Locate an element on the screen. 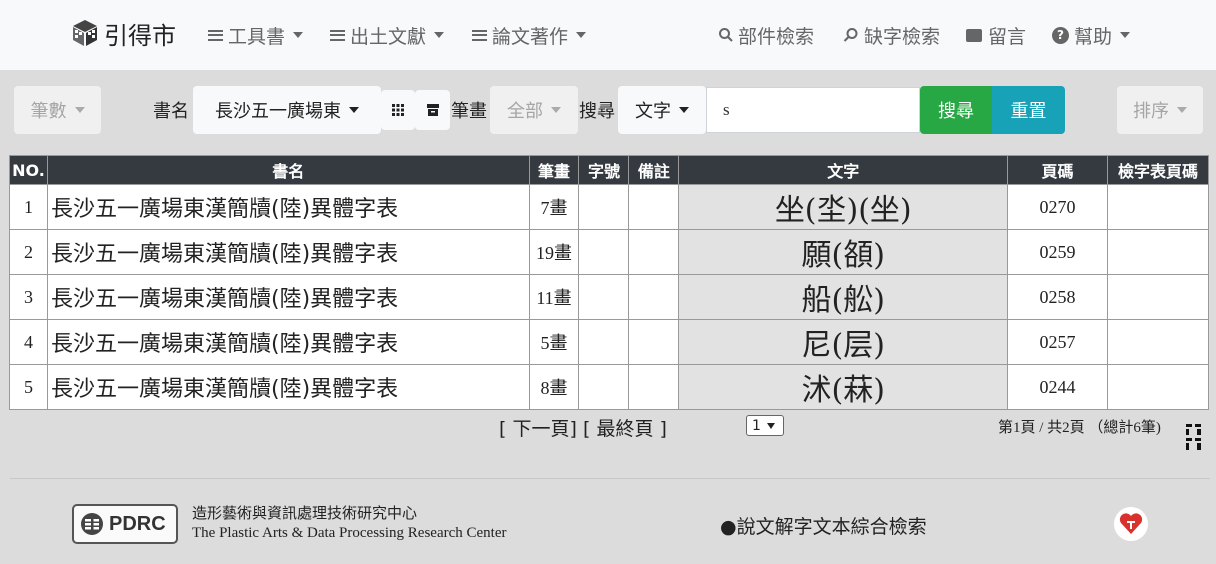  nav-label: 工具書 is located at coordinates (257, 36).